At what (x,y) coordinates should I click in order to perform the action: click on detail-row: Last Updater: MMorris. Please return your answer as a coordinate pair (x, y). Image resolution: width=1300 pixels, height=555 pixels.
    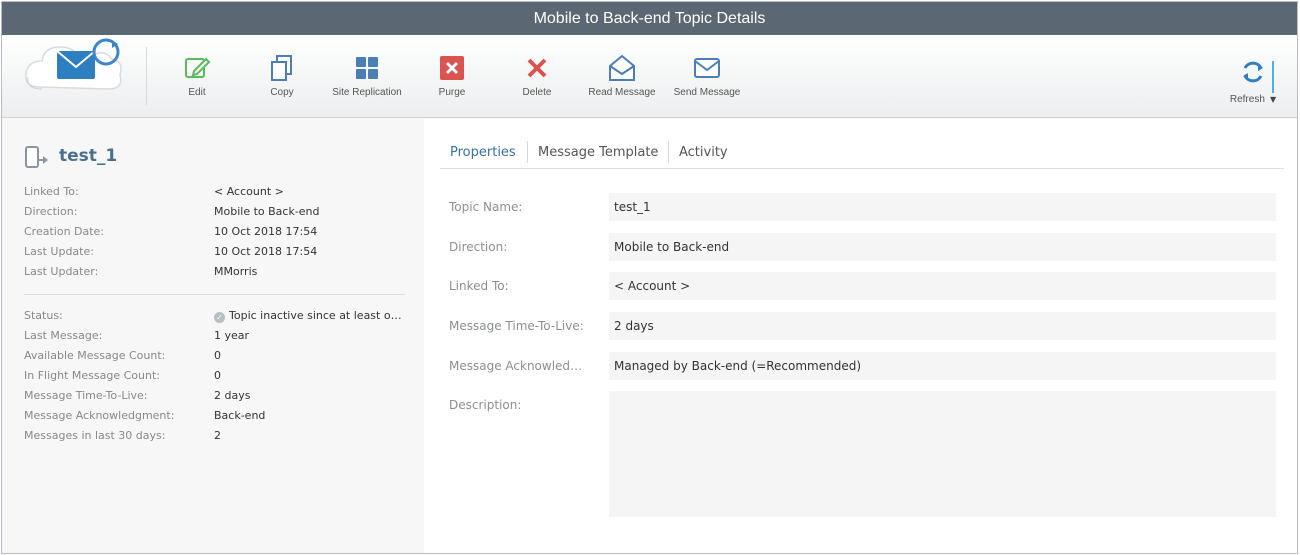
    Looking at the image, I should click on (216, 272).